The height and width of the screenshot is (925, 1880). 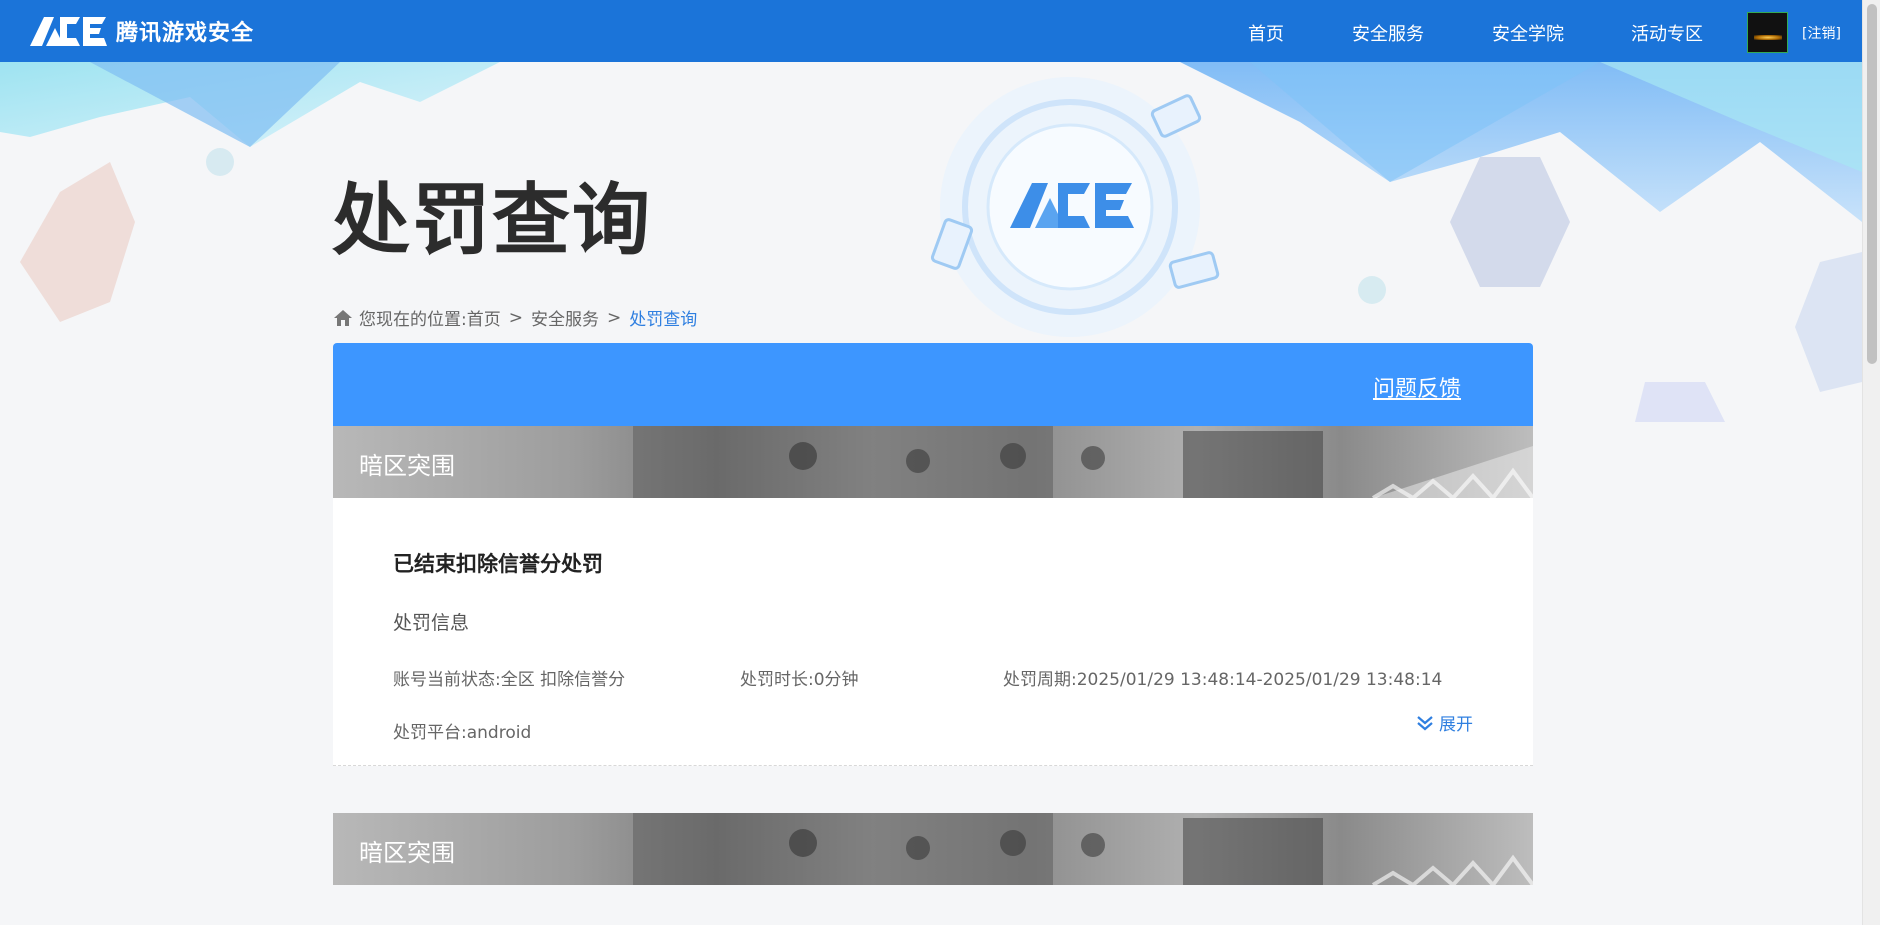 I want to click on site-logo: 腾讯游戏安全, so click(x=142, y=31).